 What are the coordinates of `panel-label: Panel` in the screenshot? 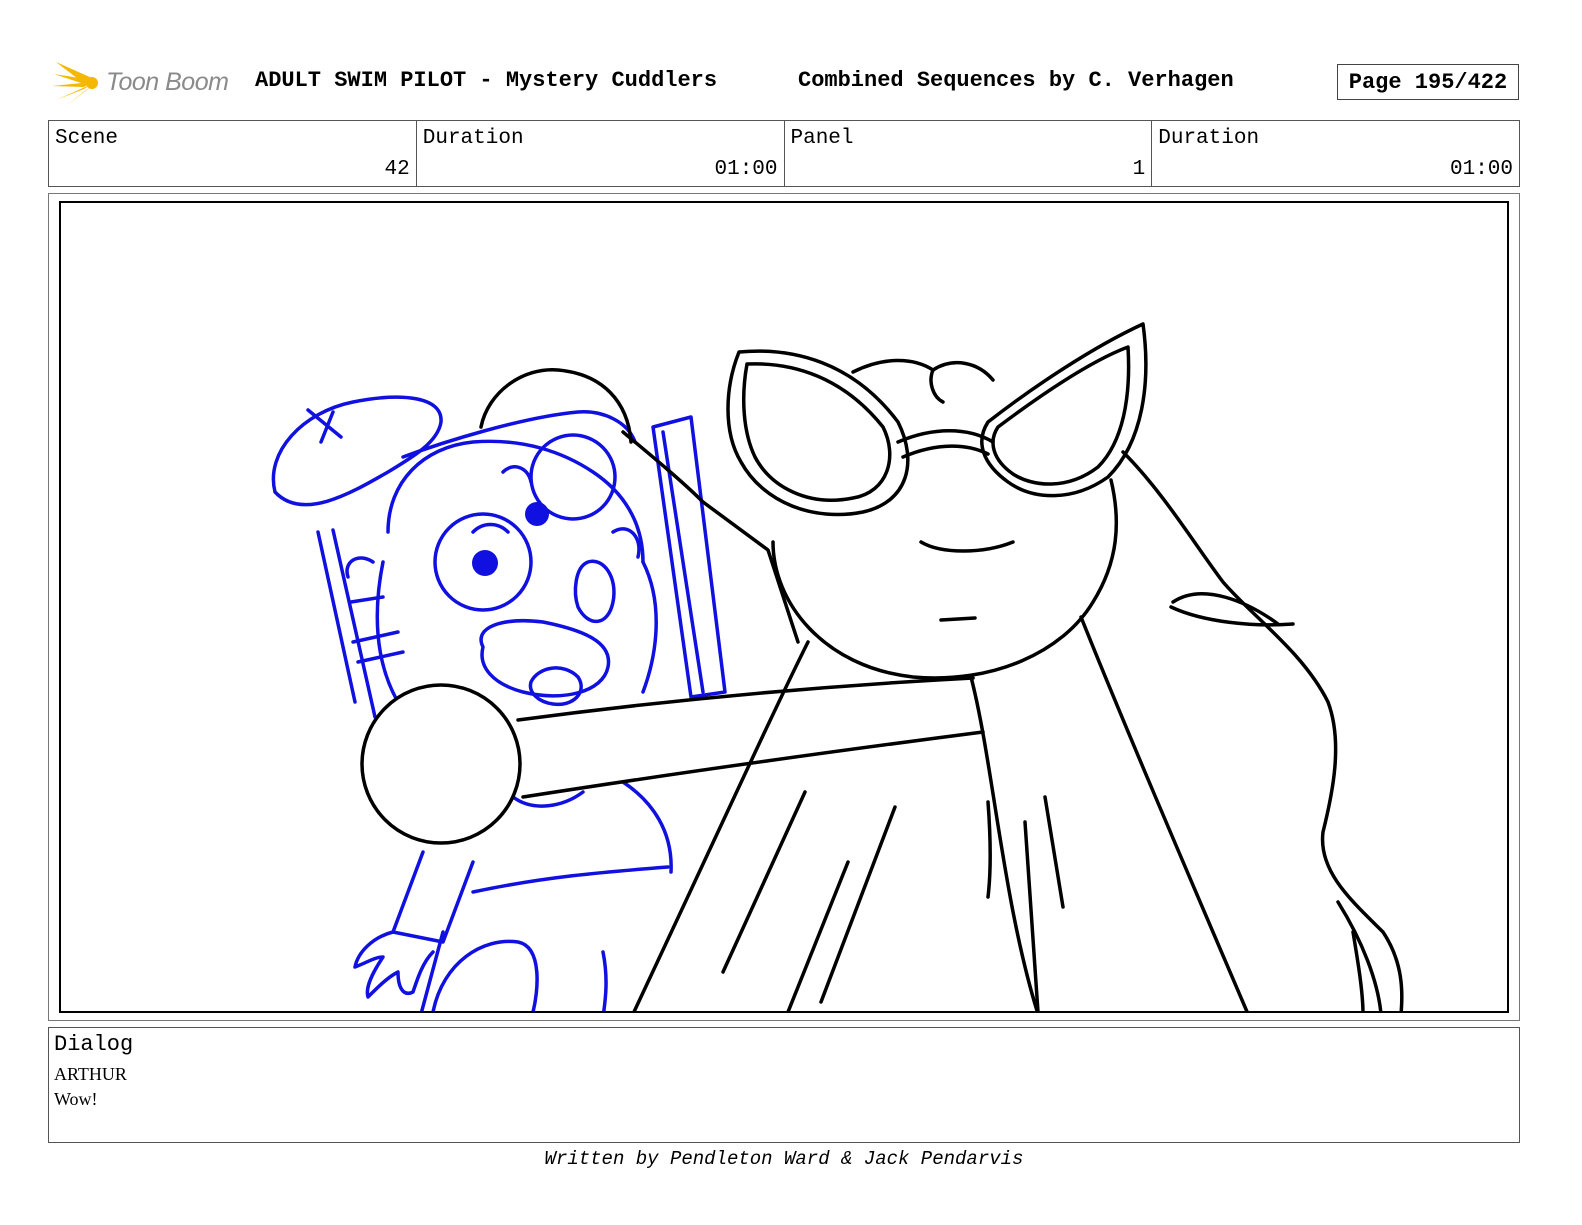 It's located at (822, 138).